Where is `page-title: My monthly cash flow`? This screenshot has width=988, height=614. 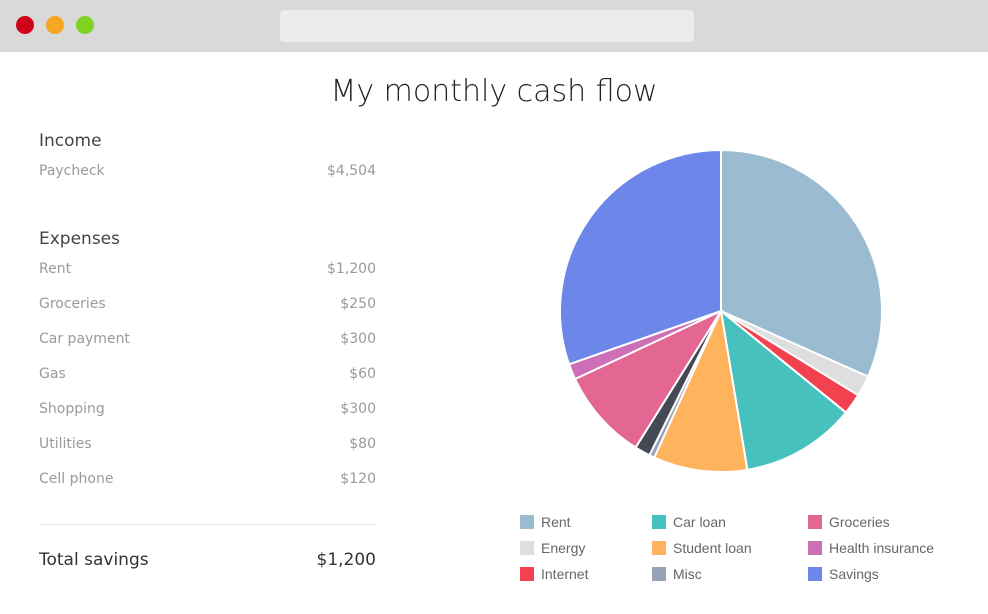 page-title: My monthly cash flow is located at coordinates (494, 91).